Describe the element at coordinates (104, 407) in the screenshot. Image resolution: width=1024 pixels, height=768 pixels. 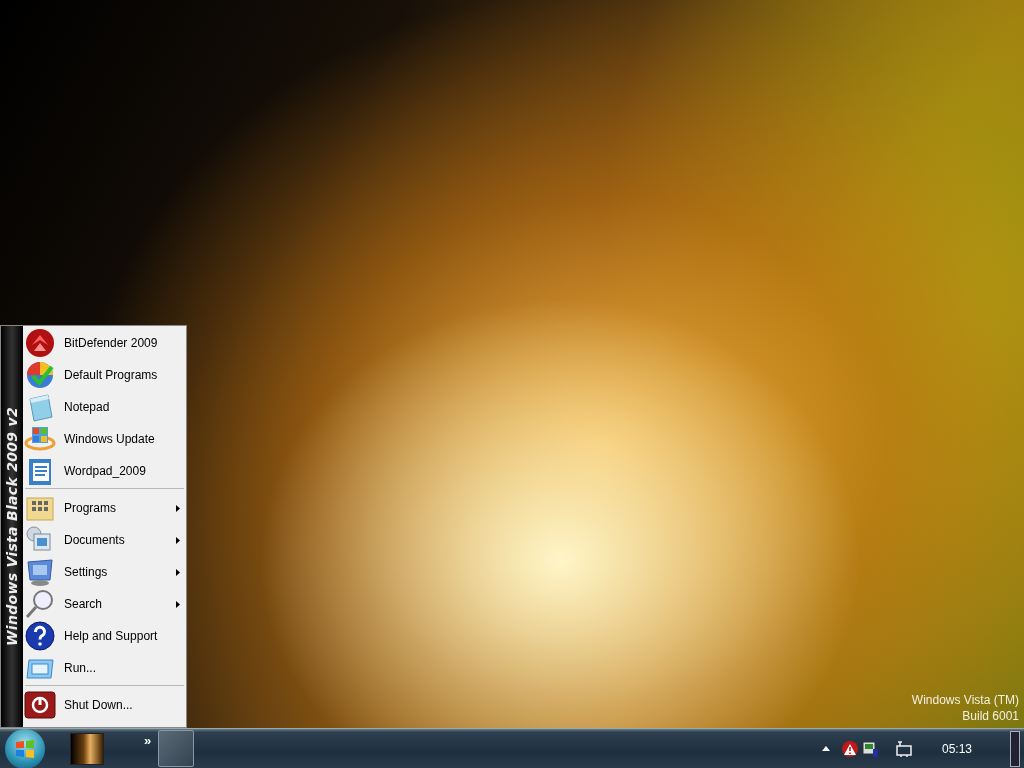
I see `menu-item: Notepad` at that location.